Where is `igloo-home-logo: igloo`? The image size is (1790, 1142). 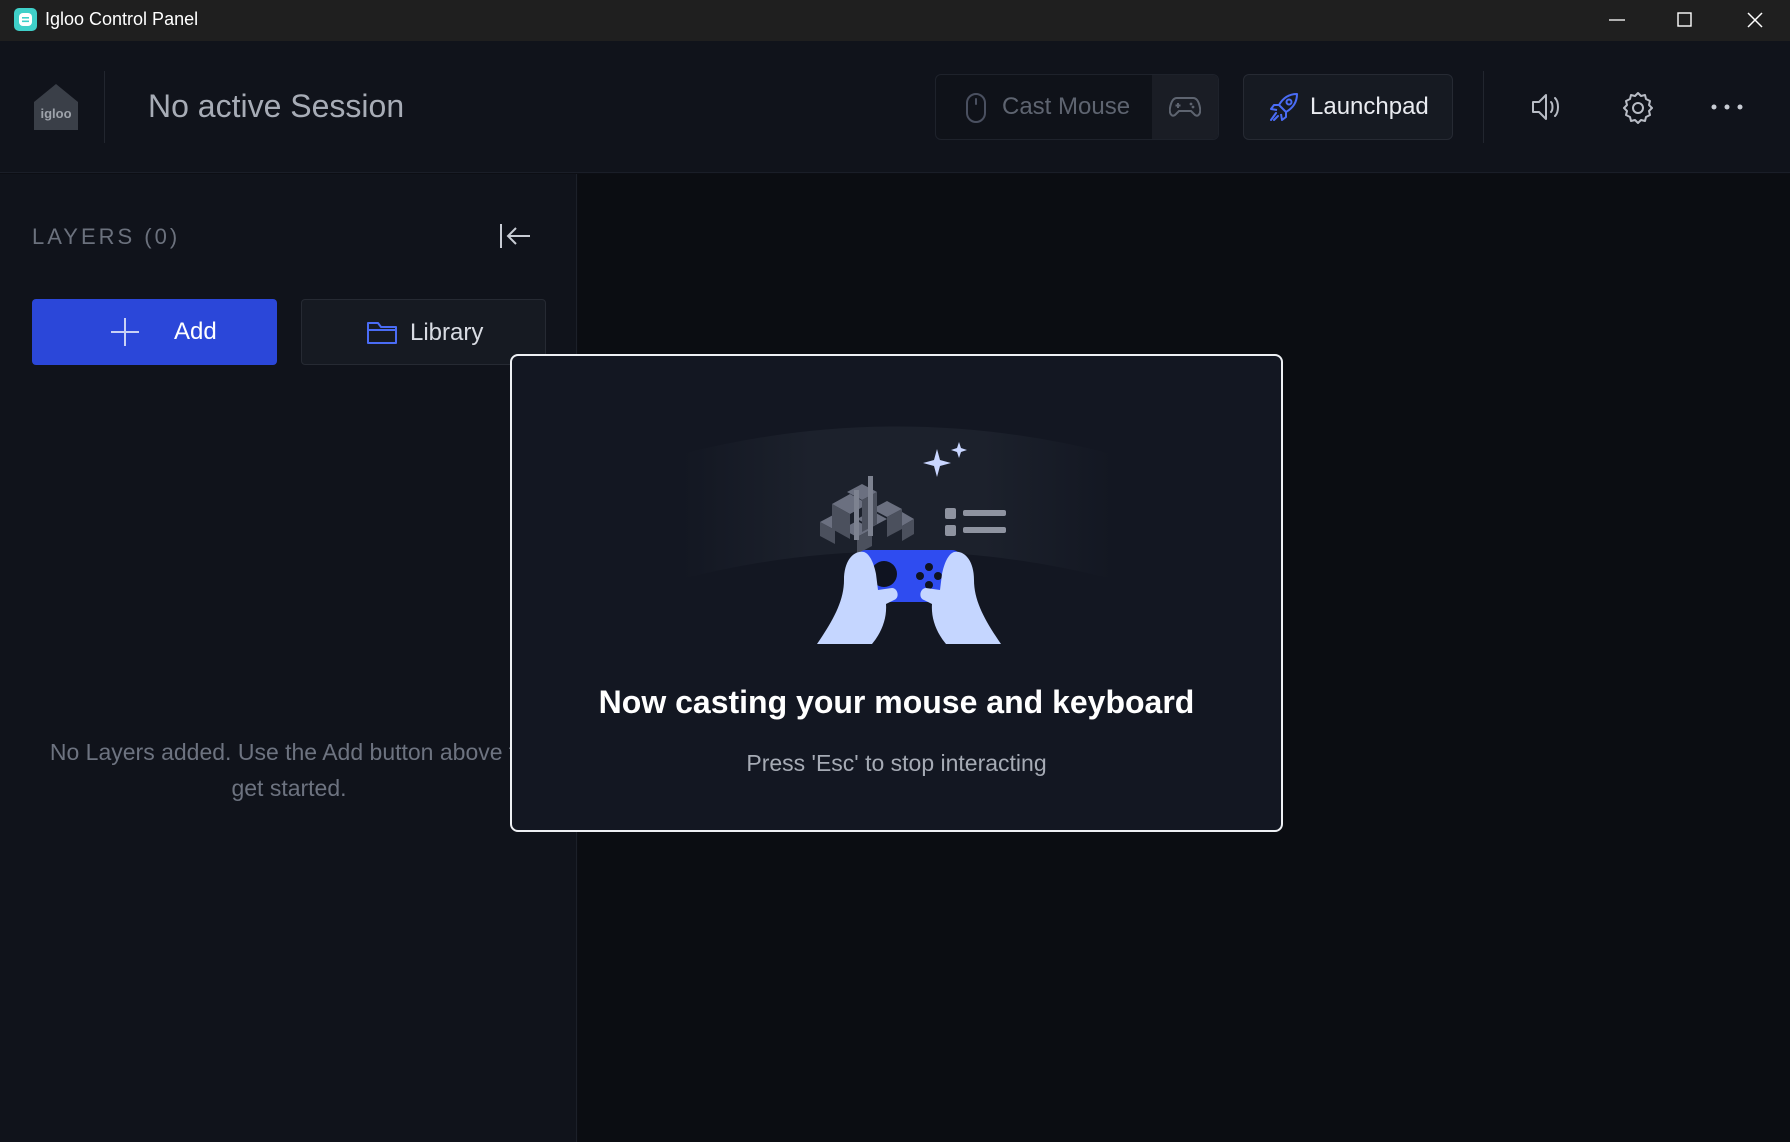 igloo-home-logo: igloo is located at coordinates (56, 107).